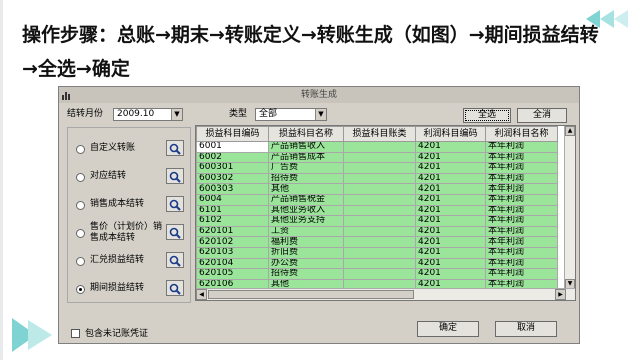 The image size is (640, 360). I want to click on table-row: 6102 其他业务支持 4201 本年利润, so click(377, 221).